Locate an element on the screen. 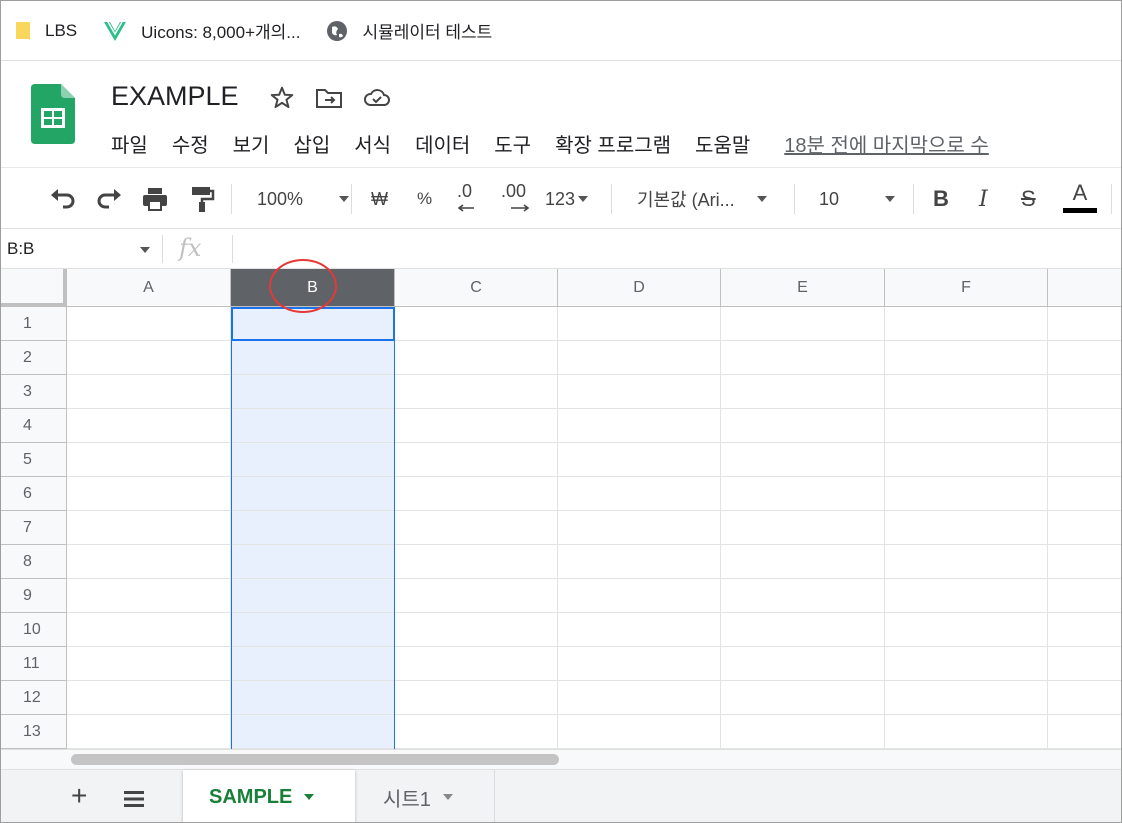 This screenshot has width=1122, height=823. column-header-e: E is located at coordinates (803, 288).